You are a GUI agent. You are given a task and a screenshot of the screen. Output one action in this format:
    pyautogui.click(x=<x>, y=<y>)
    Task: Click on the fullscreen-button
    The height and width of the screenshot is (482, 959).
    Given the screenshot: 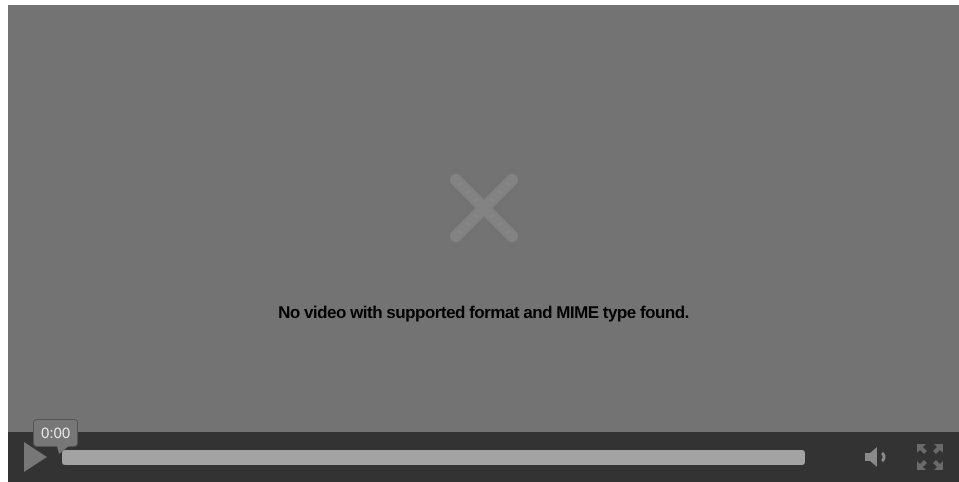 What is the action you would take?
    pyautogui.click(x=930, y=457)
    